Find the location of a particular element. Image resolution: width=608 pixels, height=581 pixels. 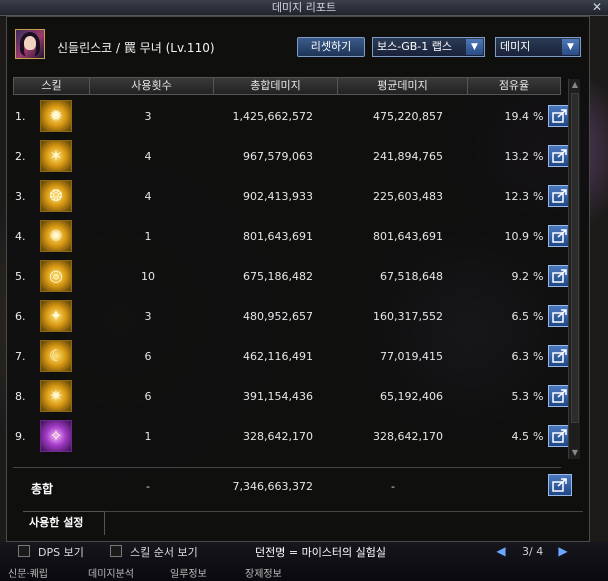

character-name: 신들린스코 / 罠 무녀 (Lv.110) is located at coordinates (136, 48).